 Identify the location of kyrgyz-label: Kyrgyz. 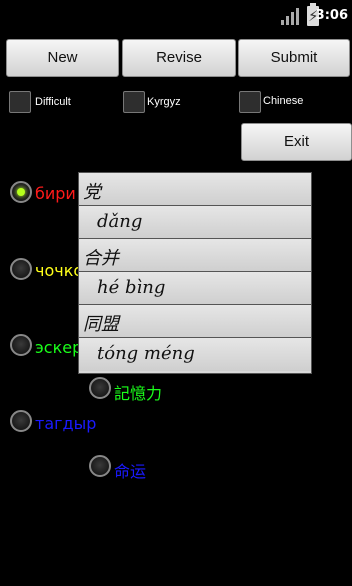
(164, 102).